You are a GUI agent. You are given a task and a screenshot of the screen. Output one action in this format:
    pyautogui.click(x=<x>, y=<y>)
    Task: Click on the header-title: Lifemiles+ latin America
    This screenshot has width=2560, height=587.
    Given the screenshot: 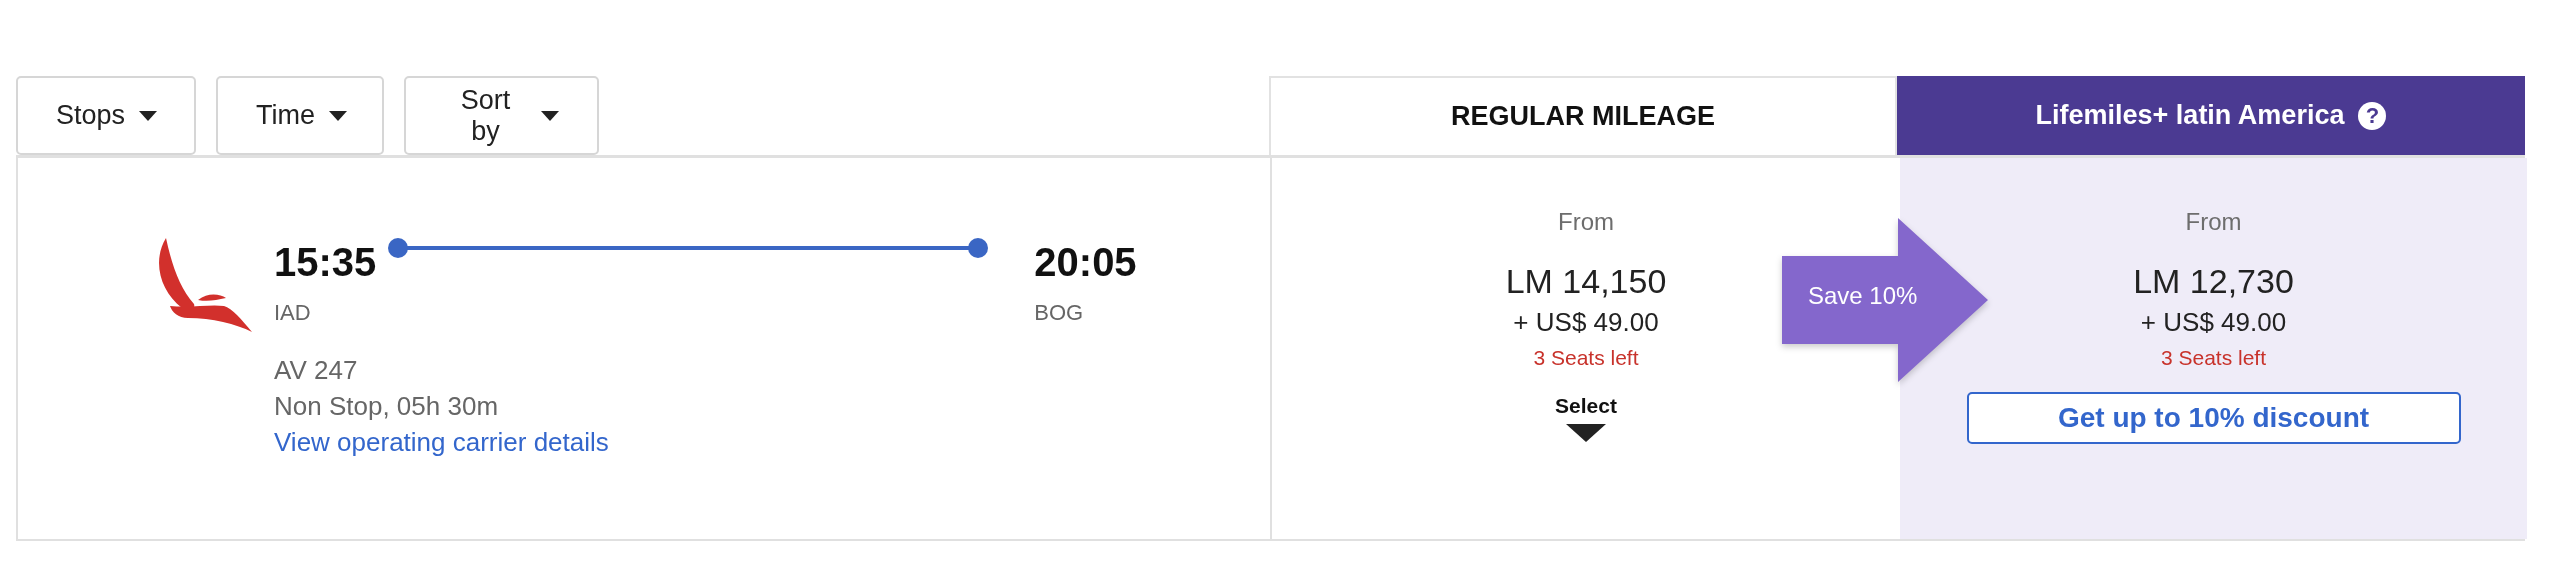 What is the action you would take?
    pyautogui.click(x=2190, y=115)
    